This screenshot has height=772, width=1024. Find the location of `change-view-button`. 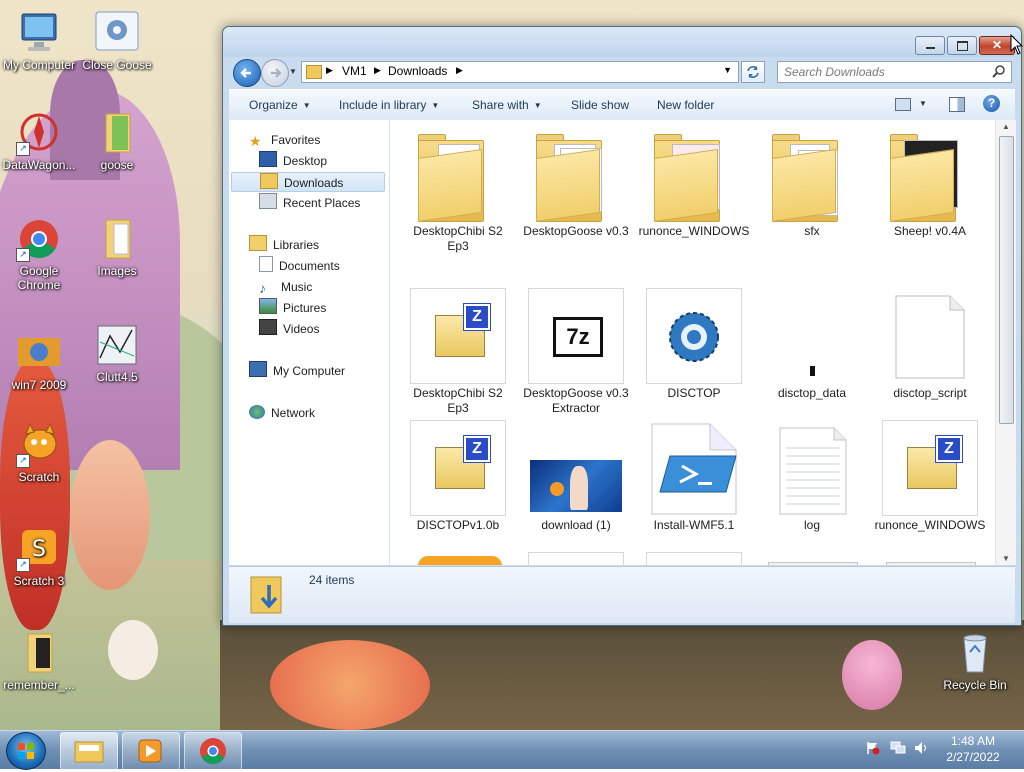

change-view-button is located at coordinates (903, 104).